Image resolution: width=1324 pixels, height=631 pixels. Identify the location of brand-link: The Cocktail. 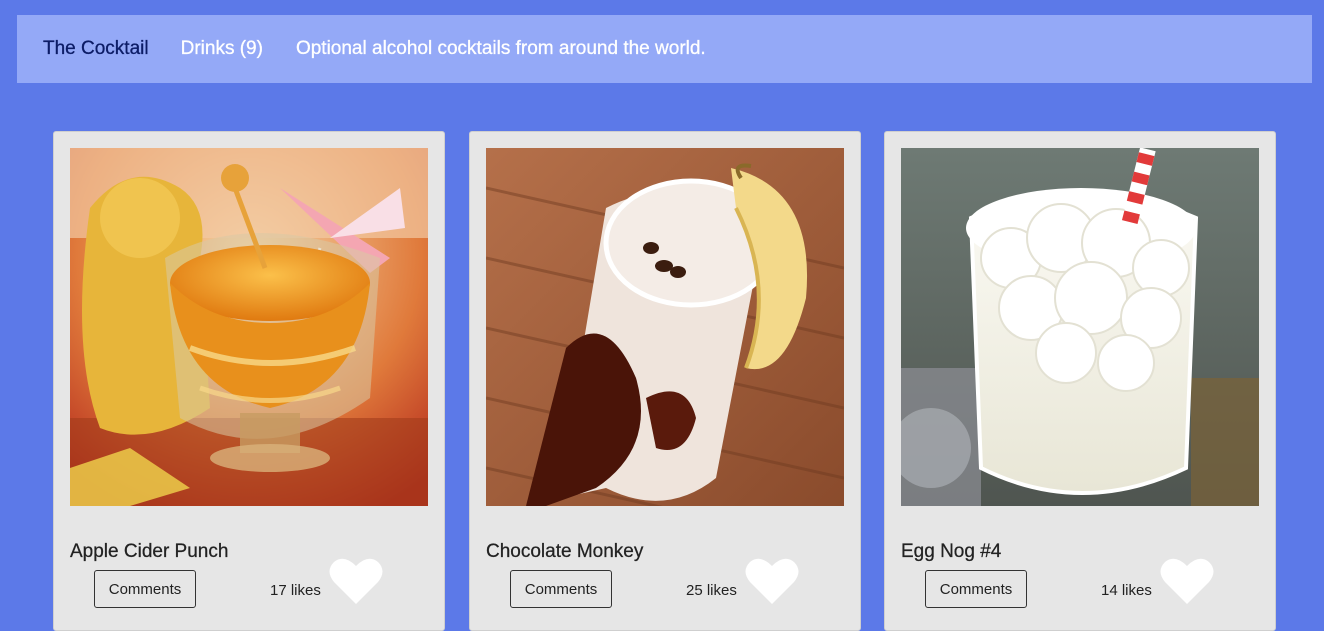
(96, 49).